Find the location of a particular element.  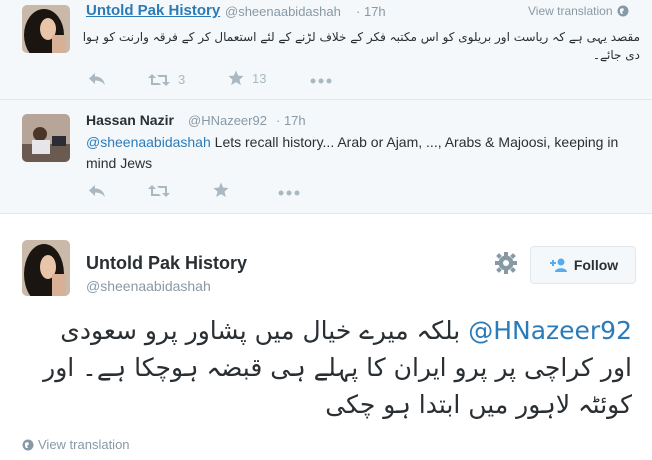

author-name: Hassan Nazir is located at coordinates (130, 120).